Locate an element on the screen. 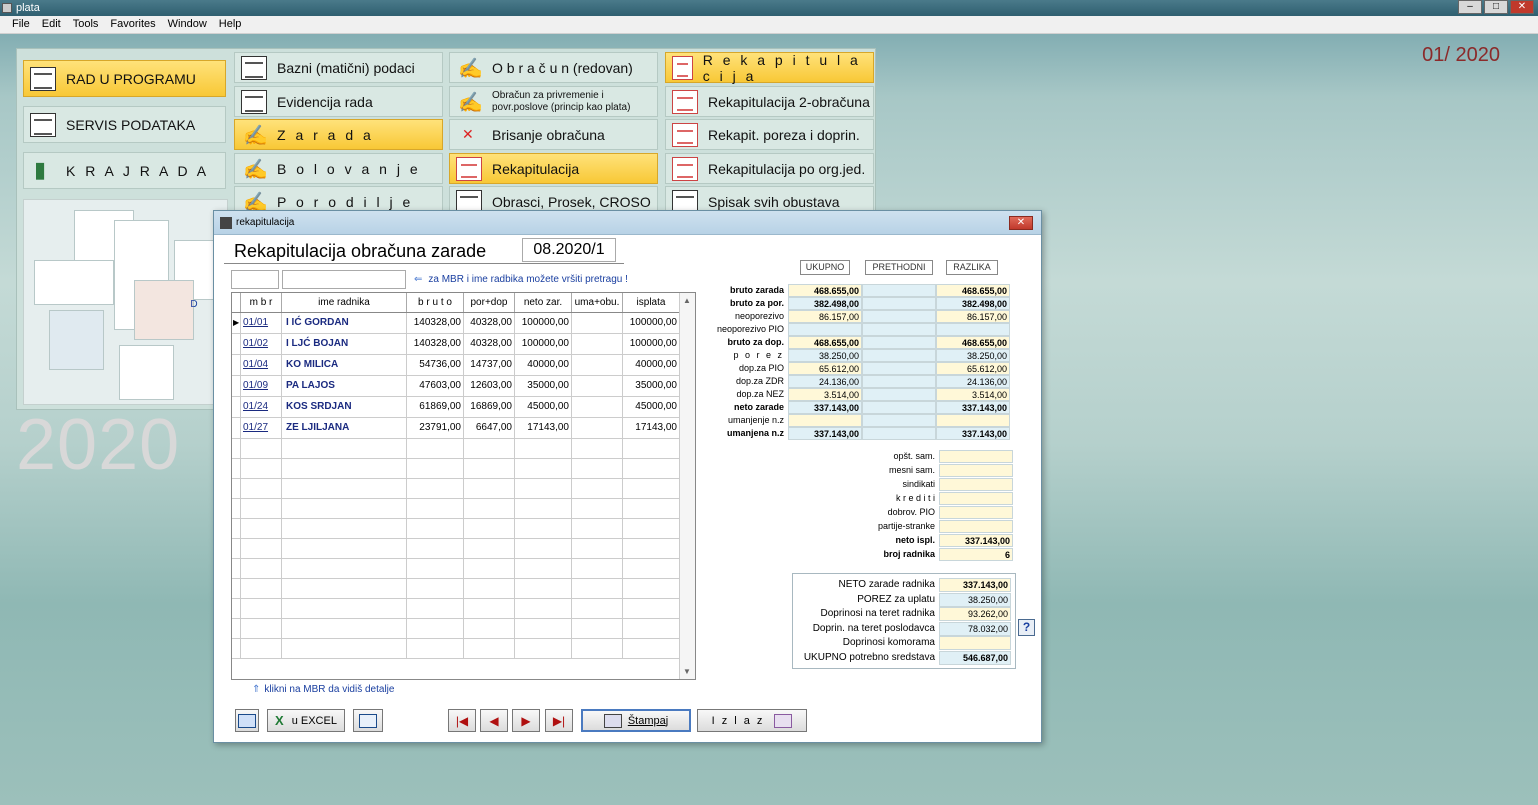  grid-scrollbar: ▲ ▼ is located at coordinates (687, 486).